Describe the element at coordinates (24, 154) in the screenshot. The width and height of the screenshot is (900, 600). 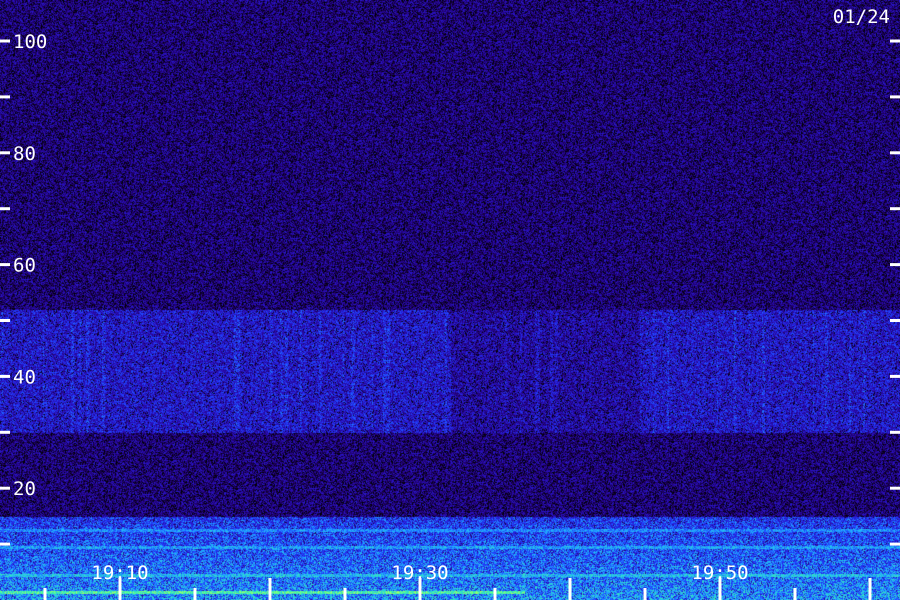
I see `y-tick-label: 80` at that location.